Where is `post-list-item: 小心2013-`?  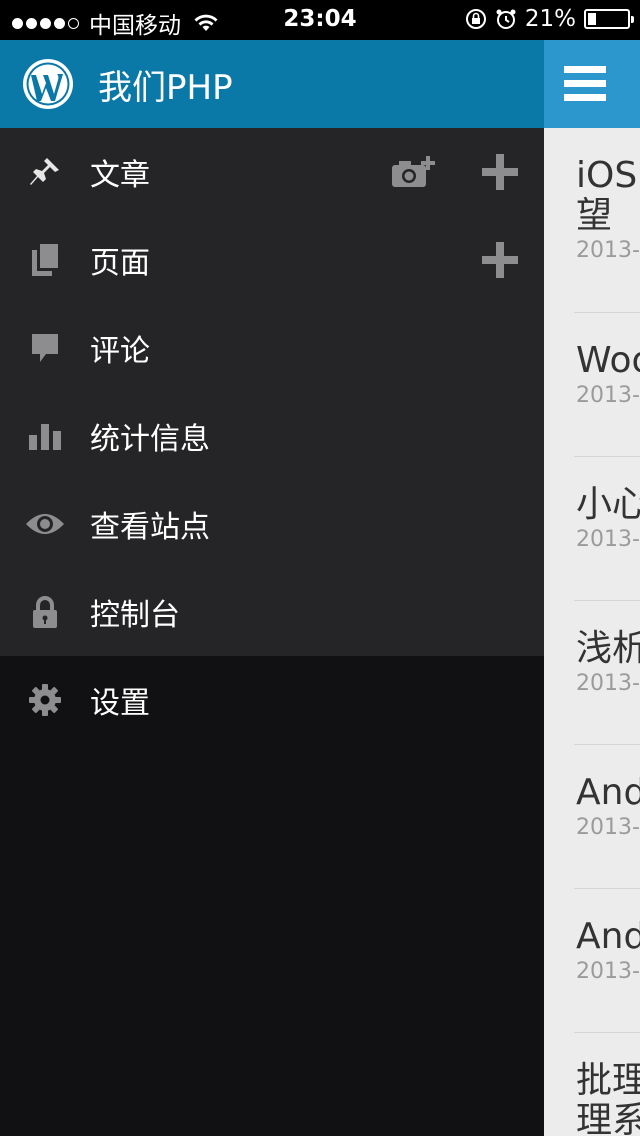
post-list-item: 小心2013- is located at coordinates (607, 529).